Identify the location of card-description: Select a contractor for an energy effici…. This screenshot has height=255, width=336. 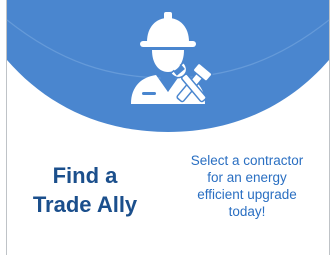
(247, 186).